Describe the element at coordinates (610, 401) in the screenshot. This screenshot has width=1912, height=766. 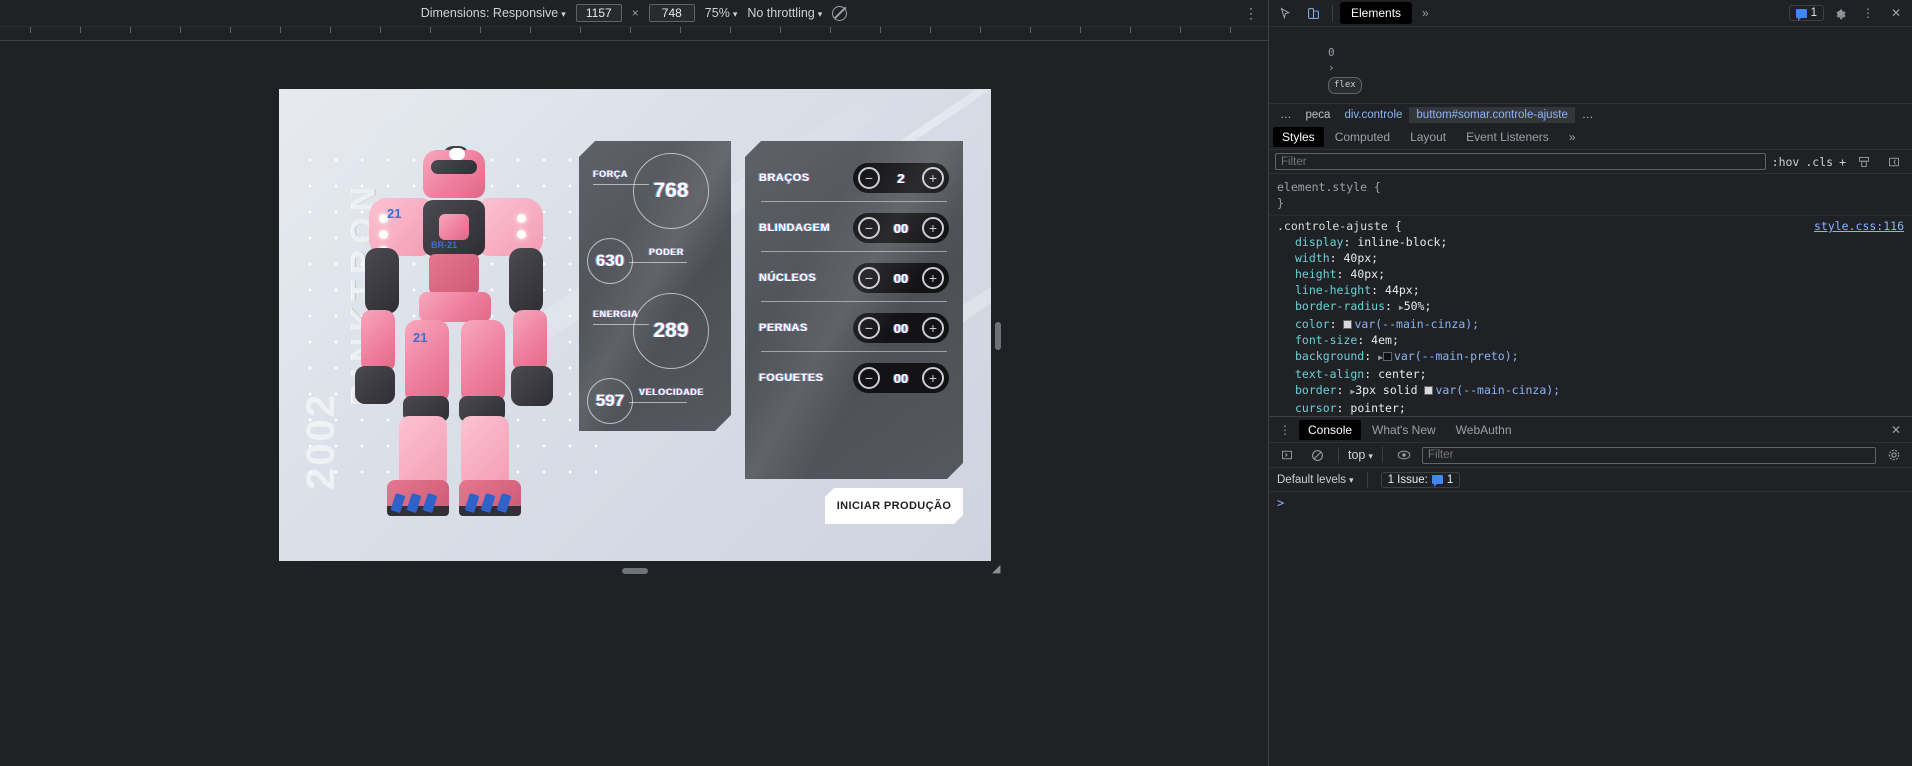
I see `stat-value: 597` at that location.